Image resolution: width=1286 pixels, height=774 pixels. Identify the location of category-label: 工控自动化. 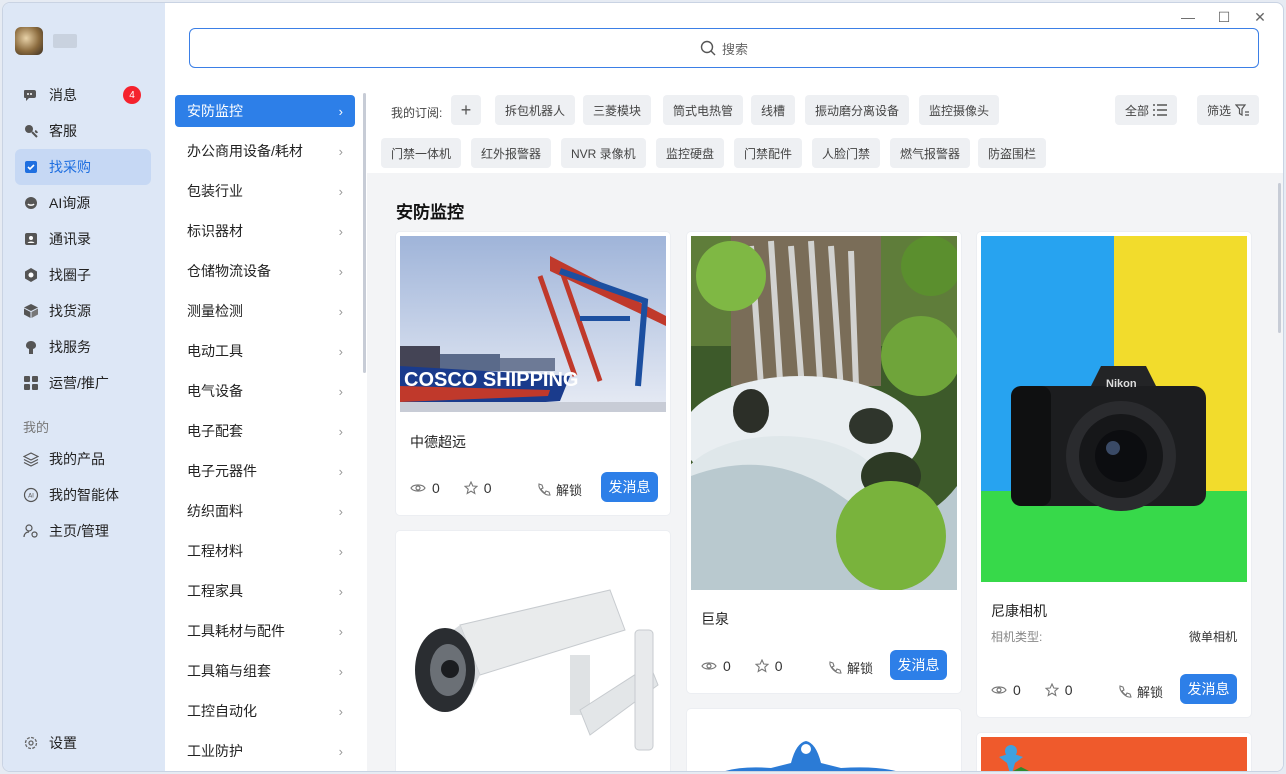
(222, 711).